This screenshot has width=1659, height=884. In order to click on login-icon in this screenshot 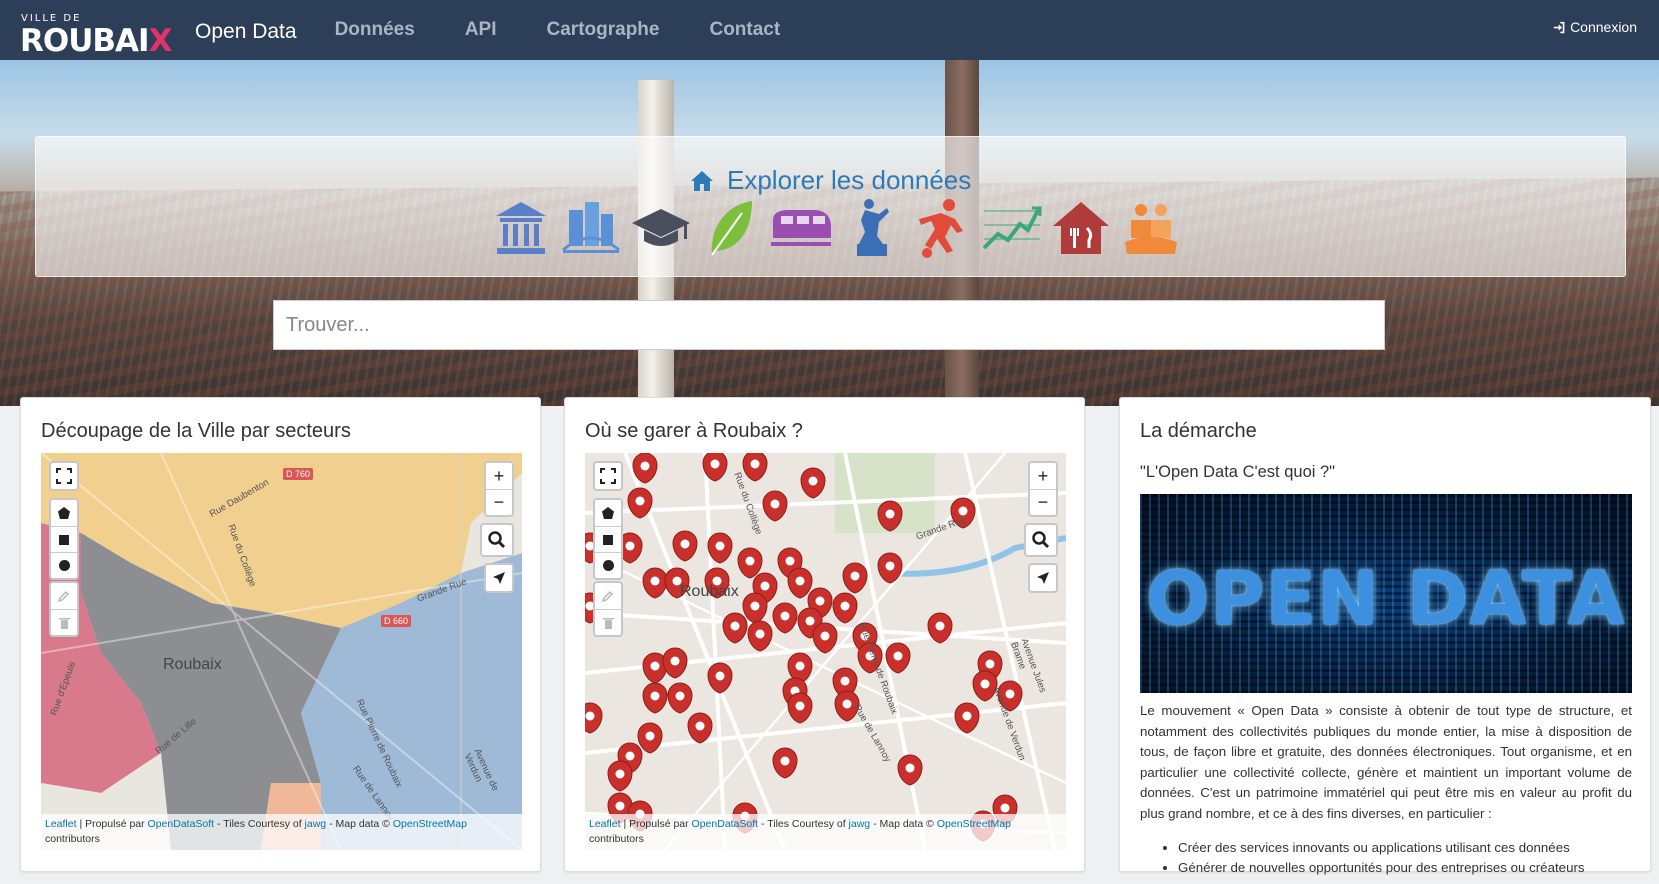, I will do `click(1559, 27)`.